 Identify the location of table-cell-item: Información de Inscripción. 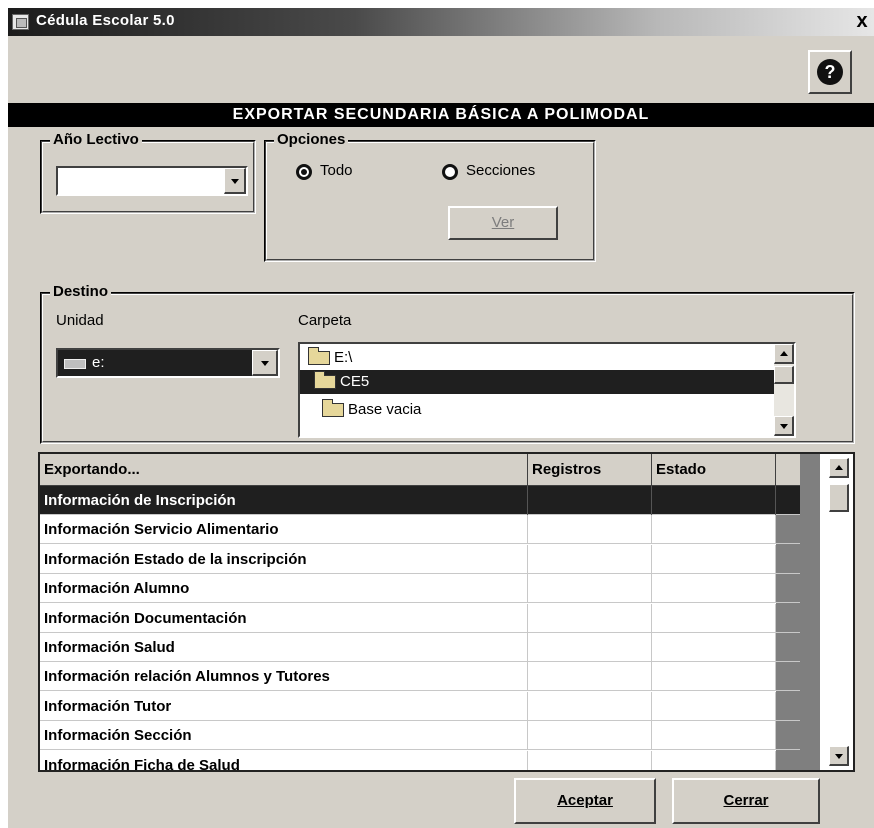
(284, 500).